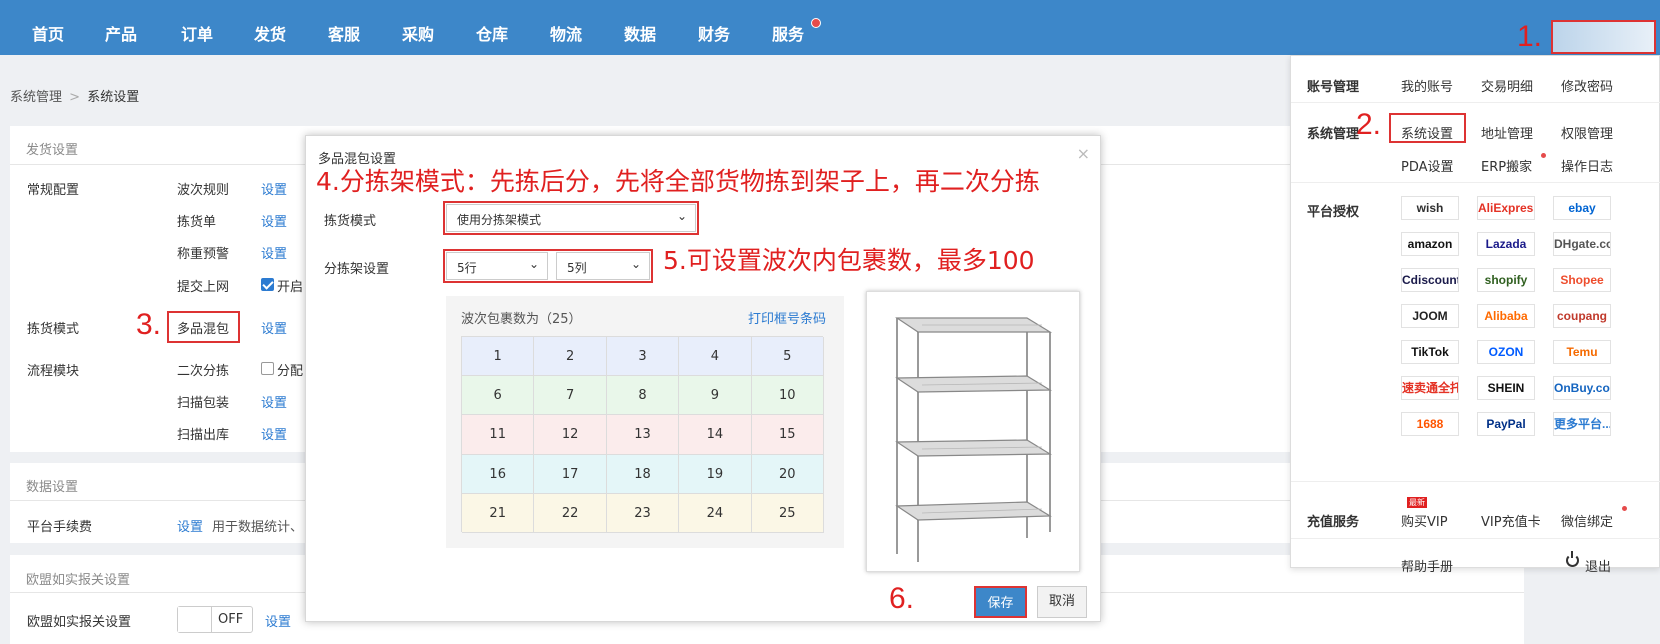 The height and width of the screenshot is (644, 1660). Describe the element at coordinates (1430, 280) in the screenshot. I see `platform-cdiscount-button: Cdiscount` at that location.